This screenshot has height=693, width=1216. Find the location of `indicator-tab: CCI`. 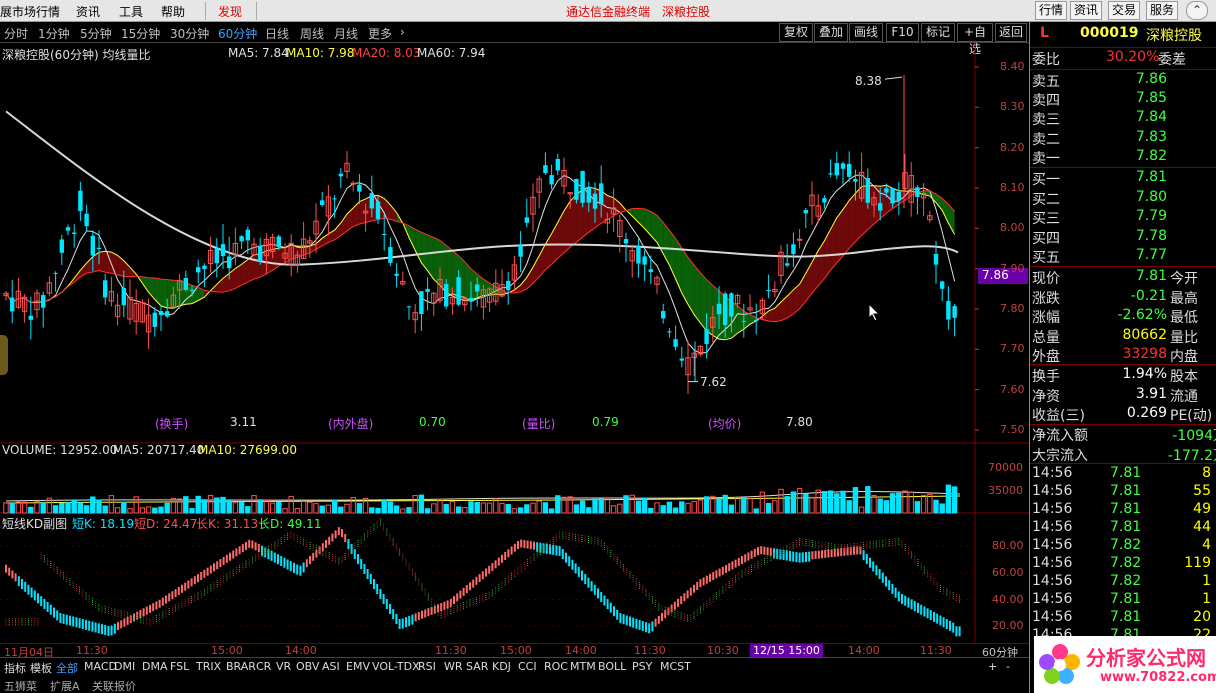

indicator-tab: CCI is located at coordinates (527, 666).